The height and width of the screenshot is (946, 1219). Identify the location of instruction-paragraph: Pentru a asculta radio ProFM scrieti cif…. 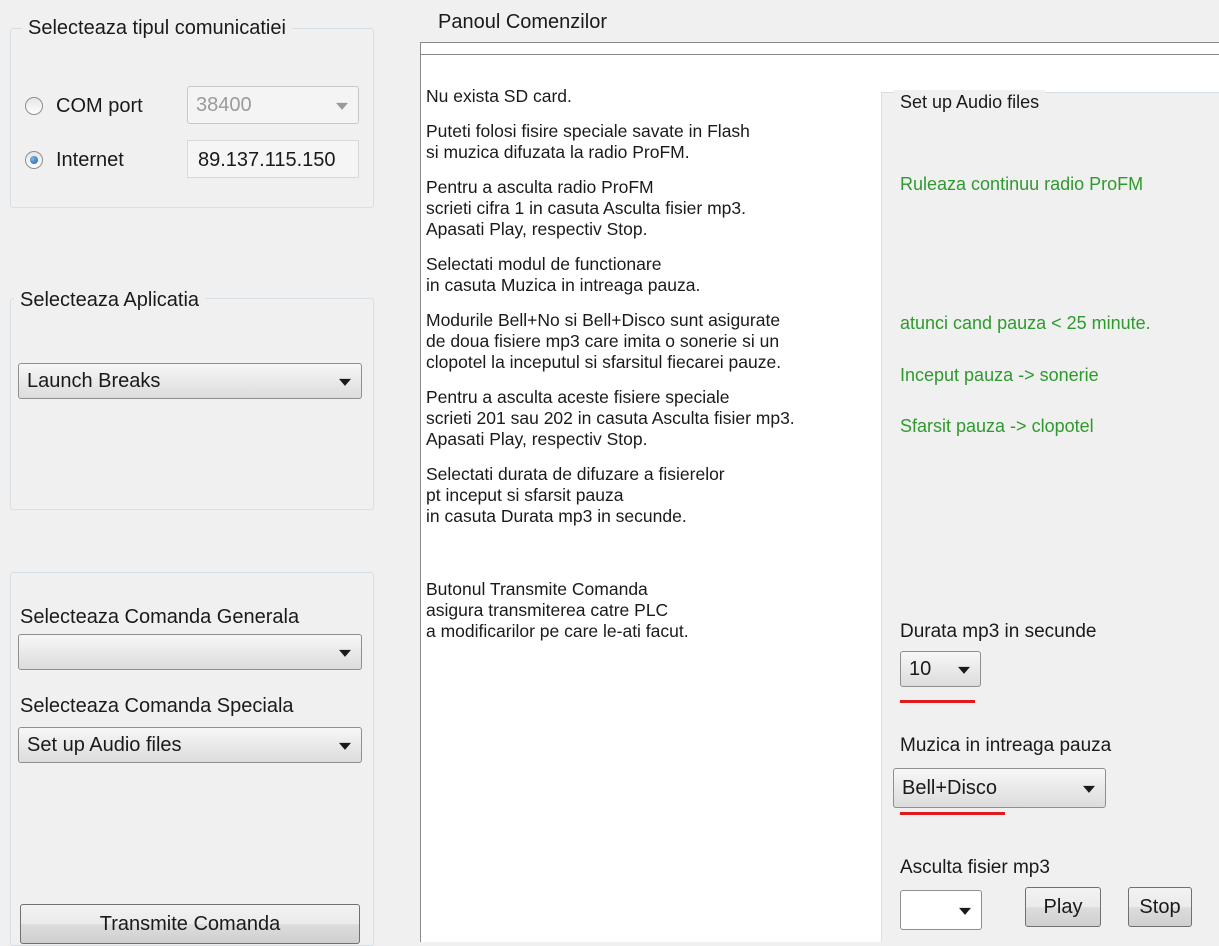
(586, 208).